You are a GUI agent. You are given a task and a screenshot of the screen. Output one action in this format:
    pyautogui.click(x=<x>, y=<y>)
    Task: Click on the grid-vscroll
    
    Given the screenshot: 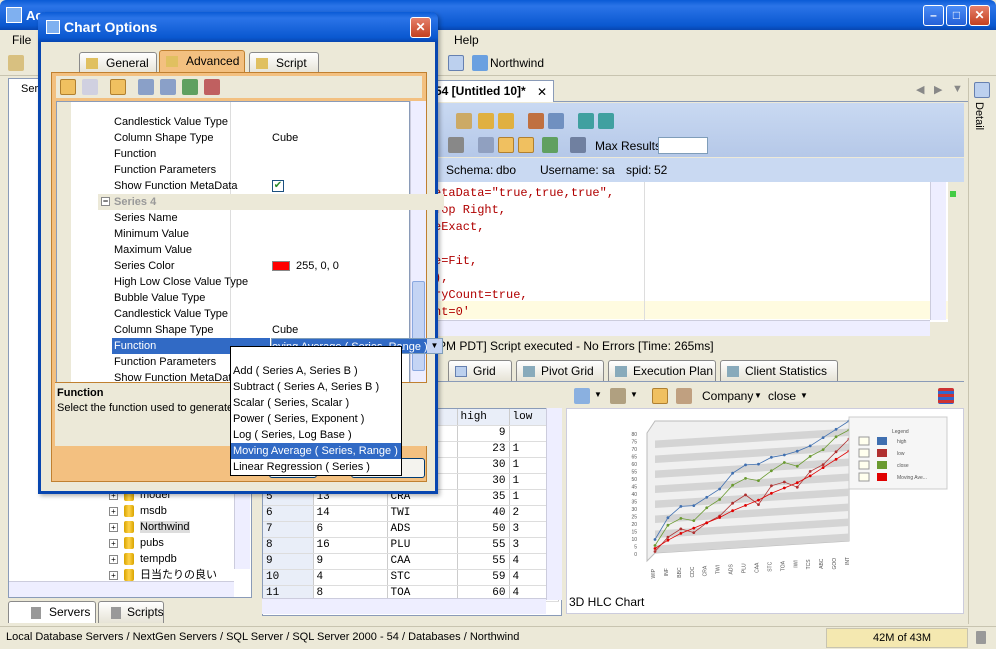 What is the action you would take?
    pyautogui.click(x=554, y=504)
    